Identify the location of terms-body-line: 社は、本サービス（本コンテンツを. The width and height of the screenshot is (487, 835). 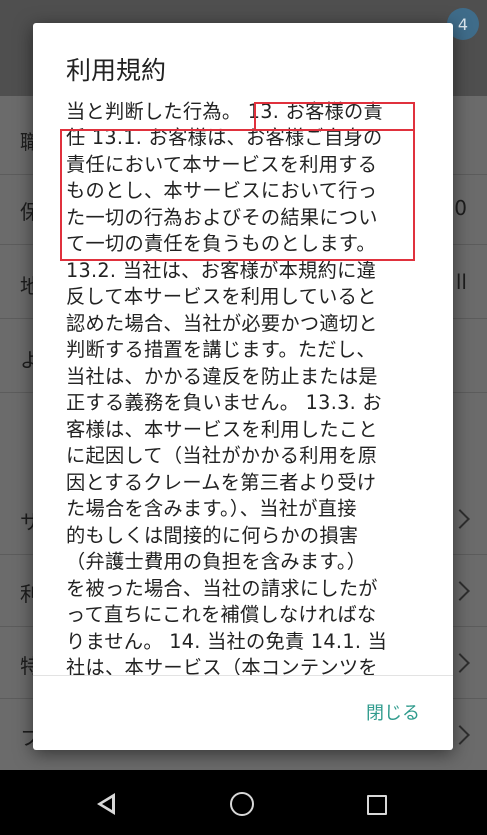
(222, 665).